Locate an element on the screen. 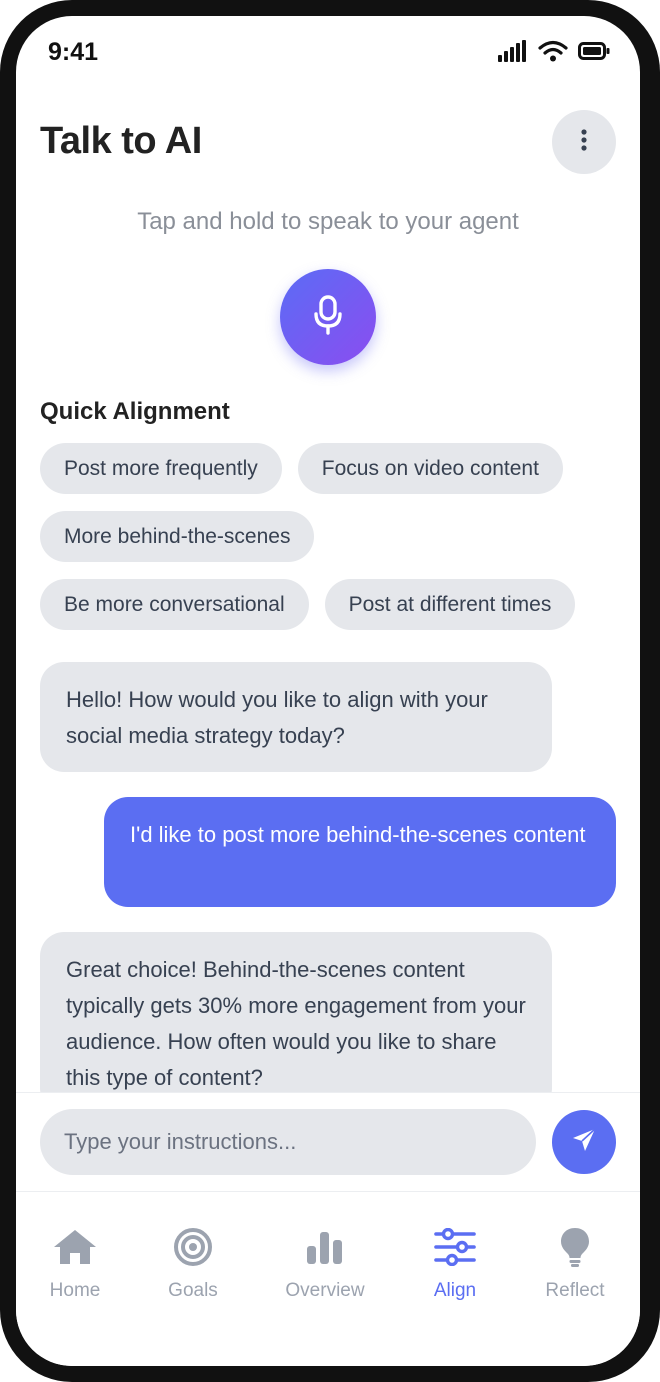 This screenshot has width=660, height=1382. target-icon is located at coordinates (193, 1247).